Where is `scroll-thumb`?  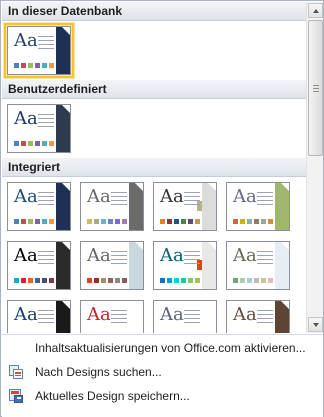
scroll-thumb is located at coordinates (315, 88).